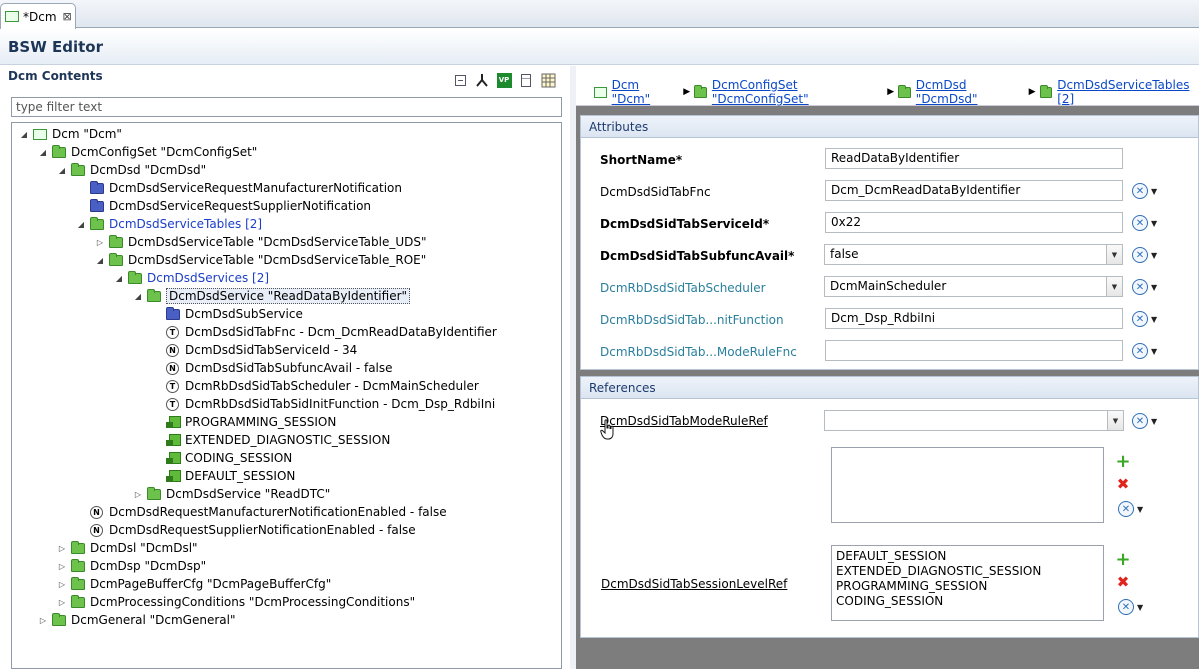 This screenshot has width=1199, height=669. I want to click on tree-node: ▷ DcmDsdService "ReadDTC", so click(231, 494).